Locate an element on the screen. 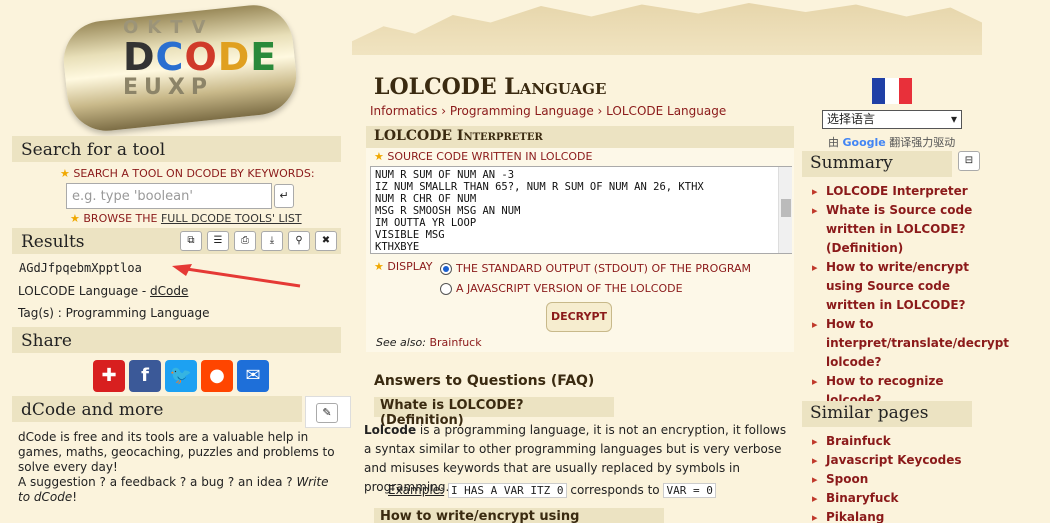  option-javascript-label: A JAVASCRIPT VERSION OF THE LOLCODE is located at coordinates (569, 288).